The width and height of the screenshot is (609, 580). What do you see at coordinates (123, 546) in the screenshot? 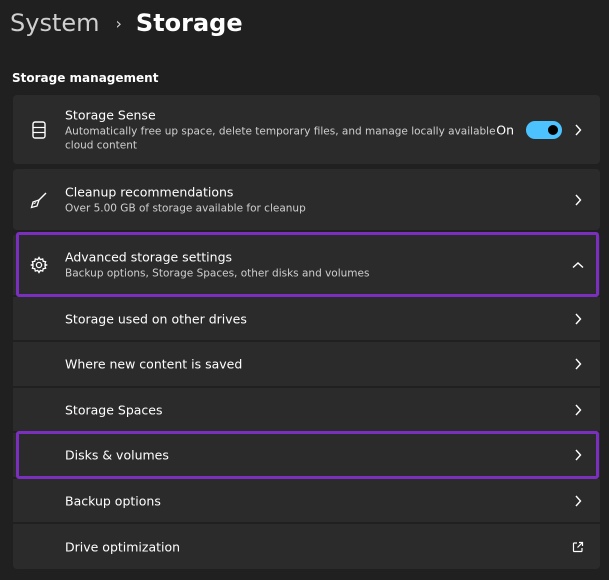
I see `sub-item-label: Drive optimization` at bounding box center [123, 546].